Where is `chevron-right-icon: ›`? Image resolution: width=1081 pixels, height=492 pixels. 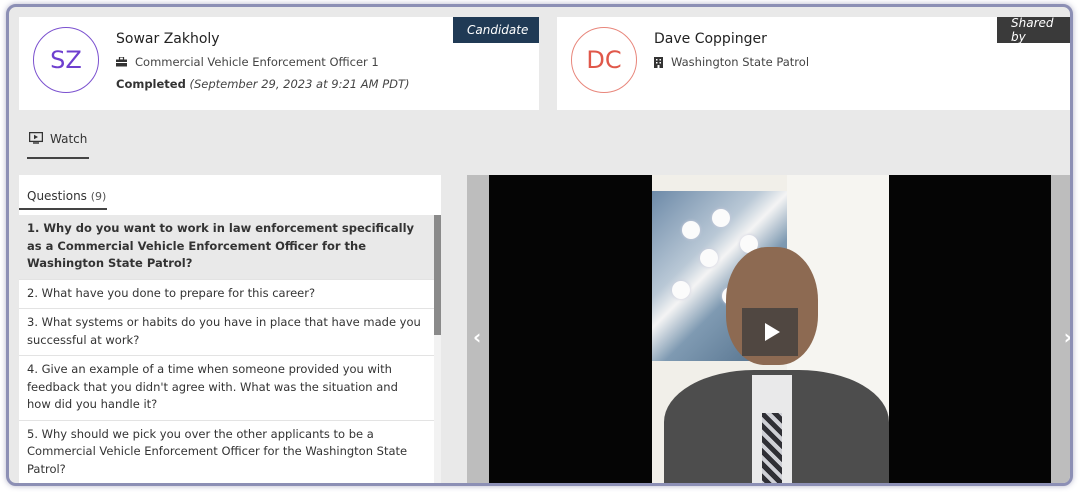 chevron-right-icon: › is located at coordinates (1067, 337).